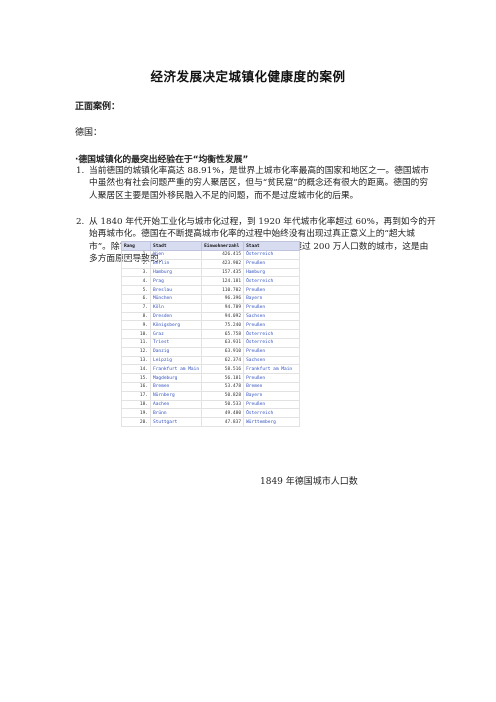  I want to click on cell-city-link: Triest, so click(176, 342).